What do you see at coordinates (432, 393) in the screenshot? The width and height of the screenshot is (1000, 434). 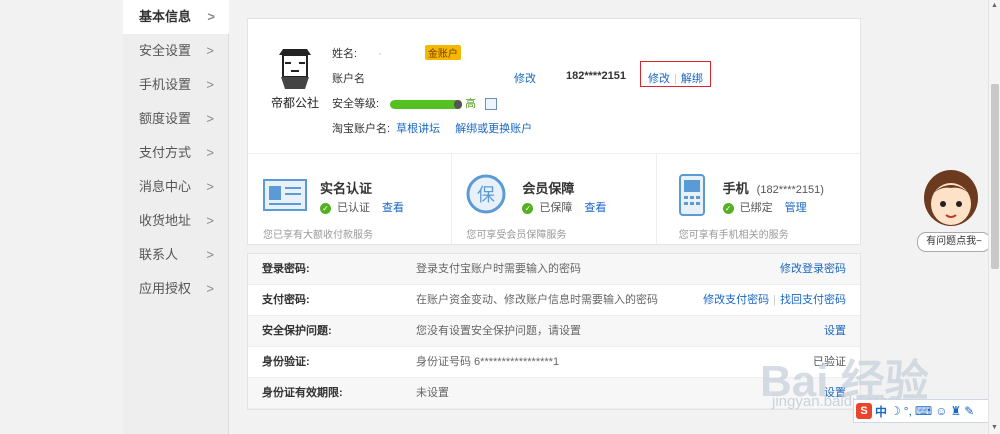 I see `row-desc: 未设置` at bounding box center [432, 393].